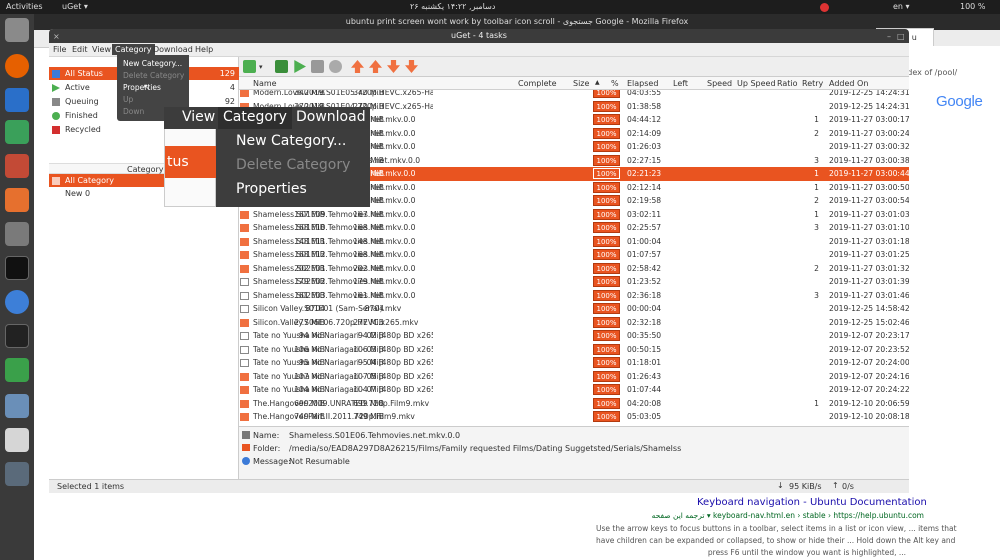 The image size is (1000, 560). Describe the element at coordinates (75, 6) in the screenshot. I see `app-menu: uGet ▾` at that location.